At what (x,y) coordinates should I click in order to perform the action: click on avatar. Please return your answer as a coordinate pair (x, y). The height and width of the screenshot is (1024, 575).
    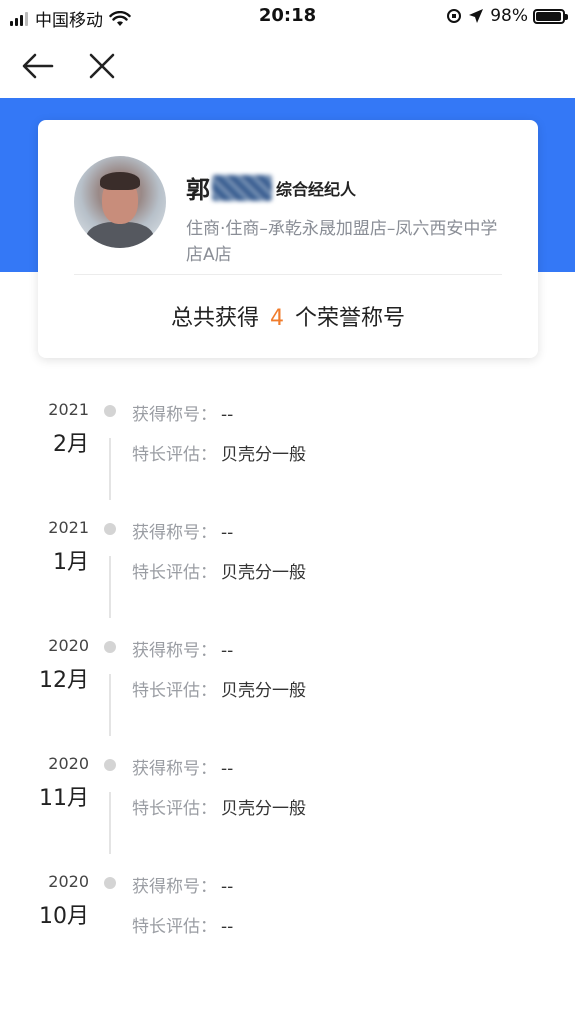
    Looking at the image, I should click on (120, 202).